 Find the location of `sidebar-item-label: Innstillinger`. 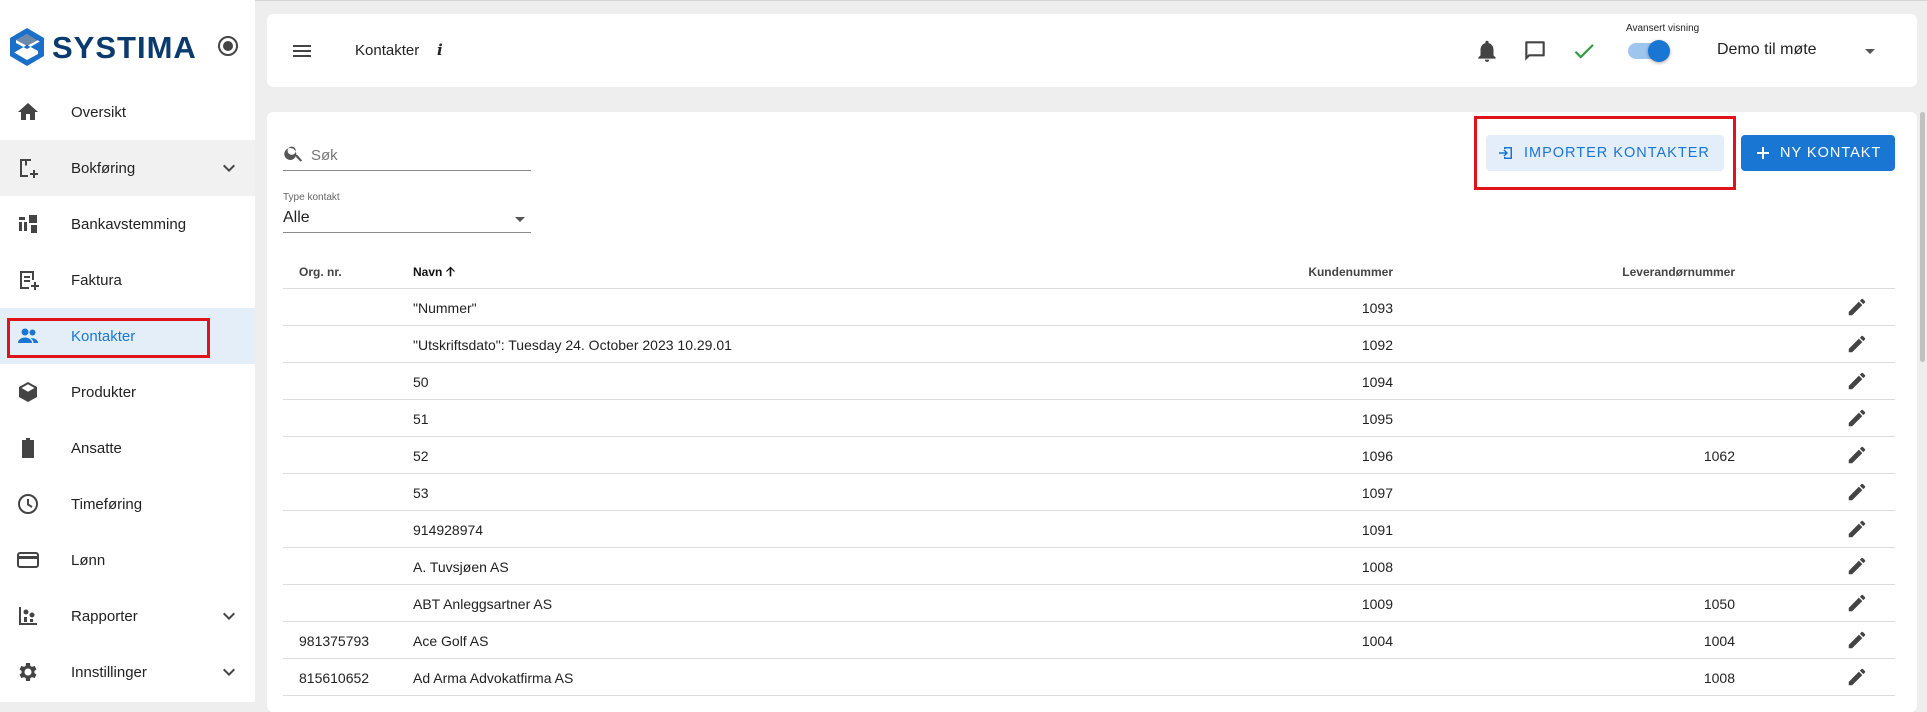

sidebar-item-label: Innstillinger is located at coordinates (109, 672).